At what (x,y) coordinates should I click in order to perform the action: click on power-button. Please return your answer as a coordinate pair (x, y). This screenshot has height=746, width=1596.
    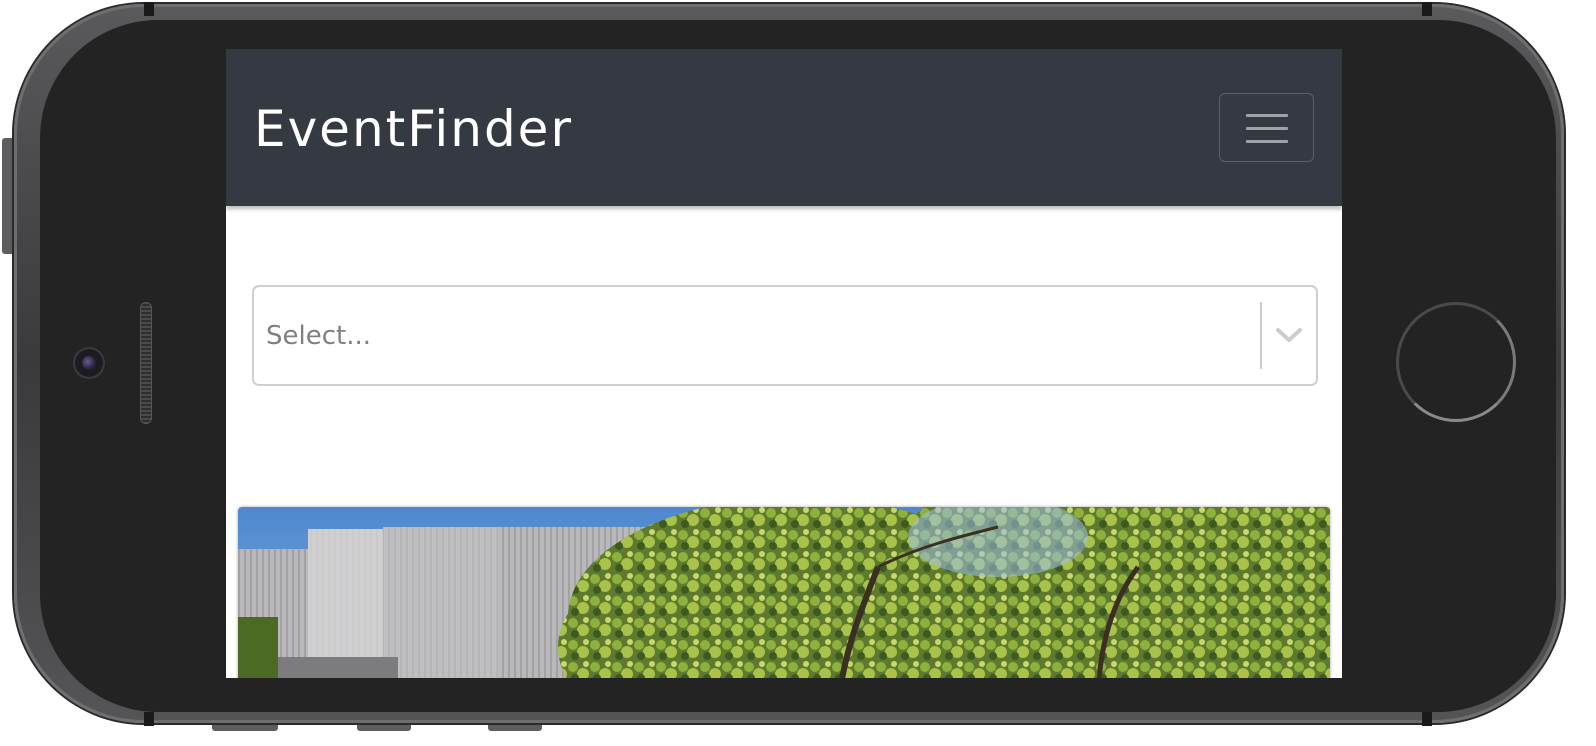
    Looking at the image, I should click on (245, 726).